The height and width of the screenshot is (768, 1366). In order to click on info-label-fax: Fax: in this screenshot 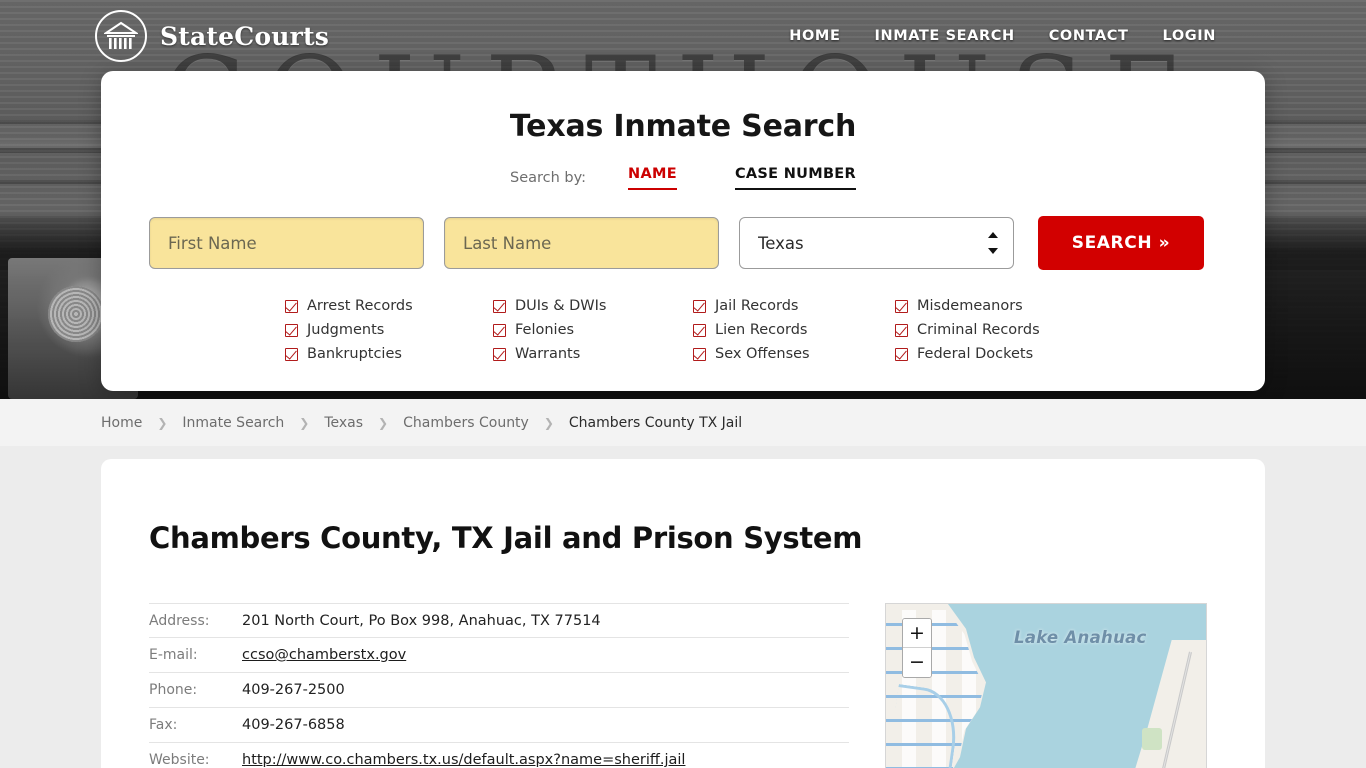, I will do `click(163, 725)`.